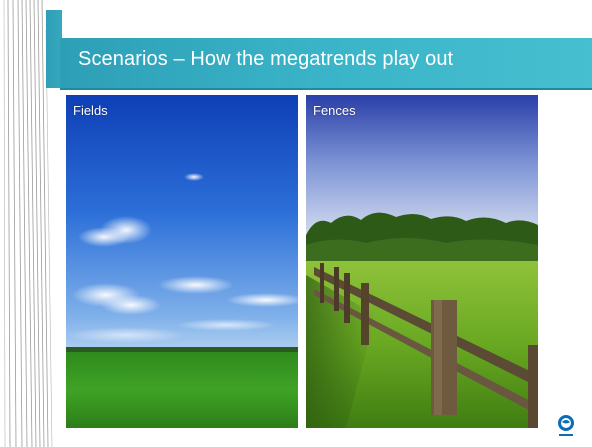 Image resolution: width=592 pixels, height=447 pixels. What do you see at coordinates (90, 110) in the screenshot?
I see `fields-caption: Fields` at bounding box center [90, 110].